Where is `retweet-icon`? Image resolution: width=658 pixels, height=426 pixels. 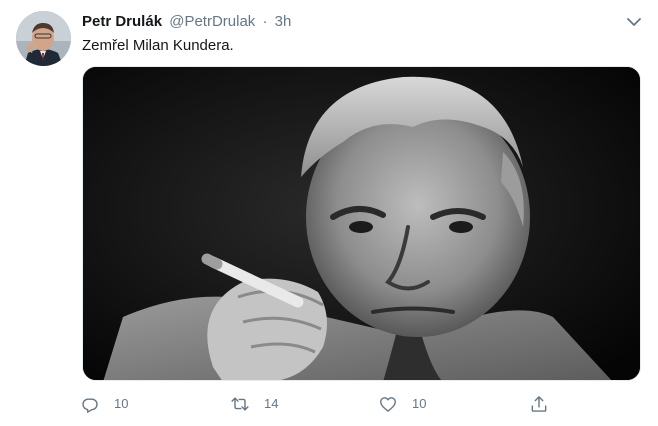
retweet-icon is located at coordinates (240, 404).